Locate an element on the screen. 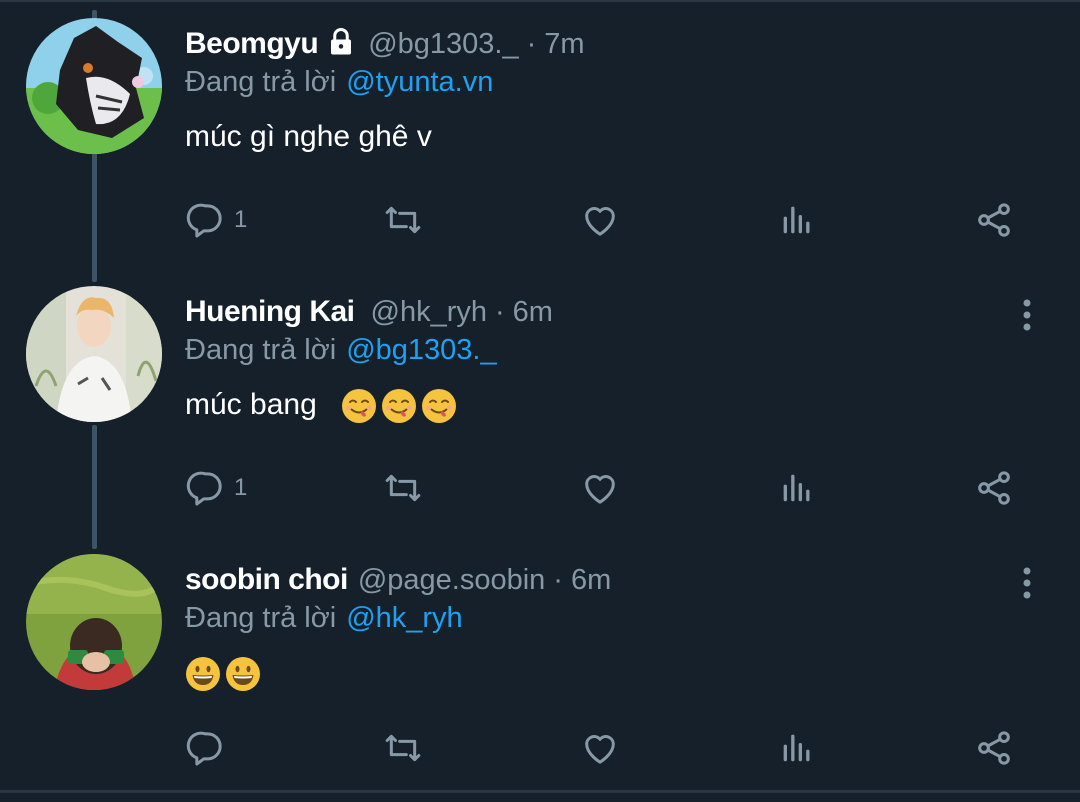  mention-link: @hk_ryh is located at coordinates (404, 618).